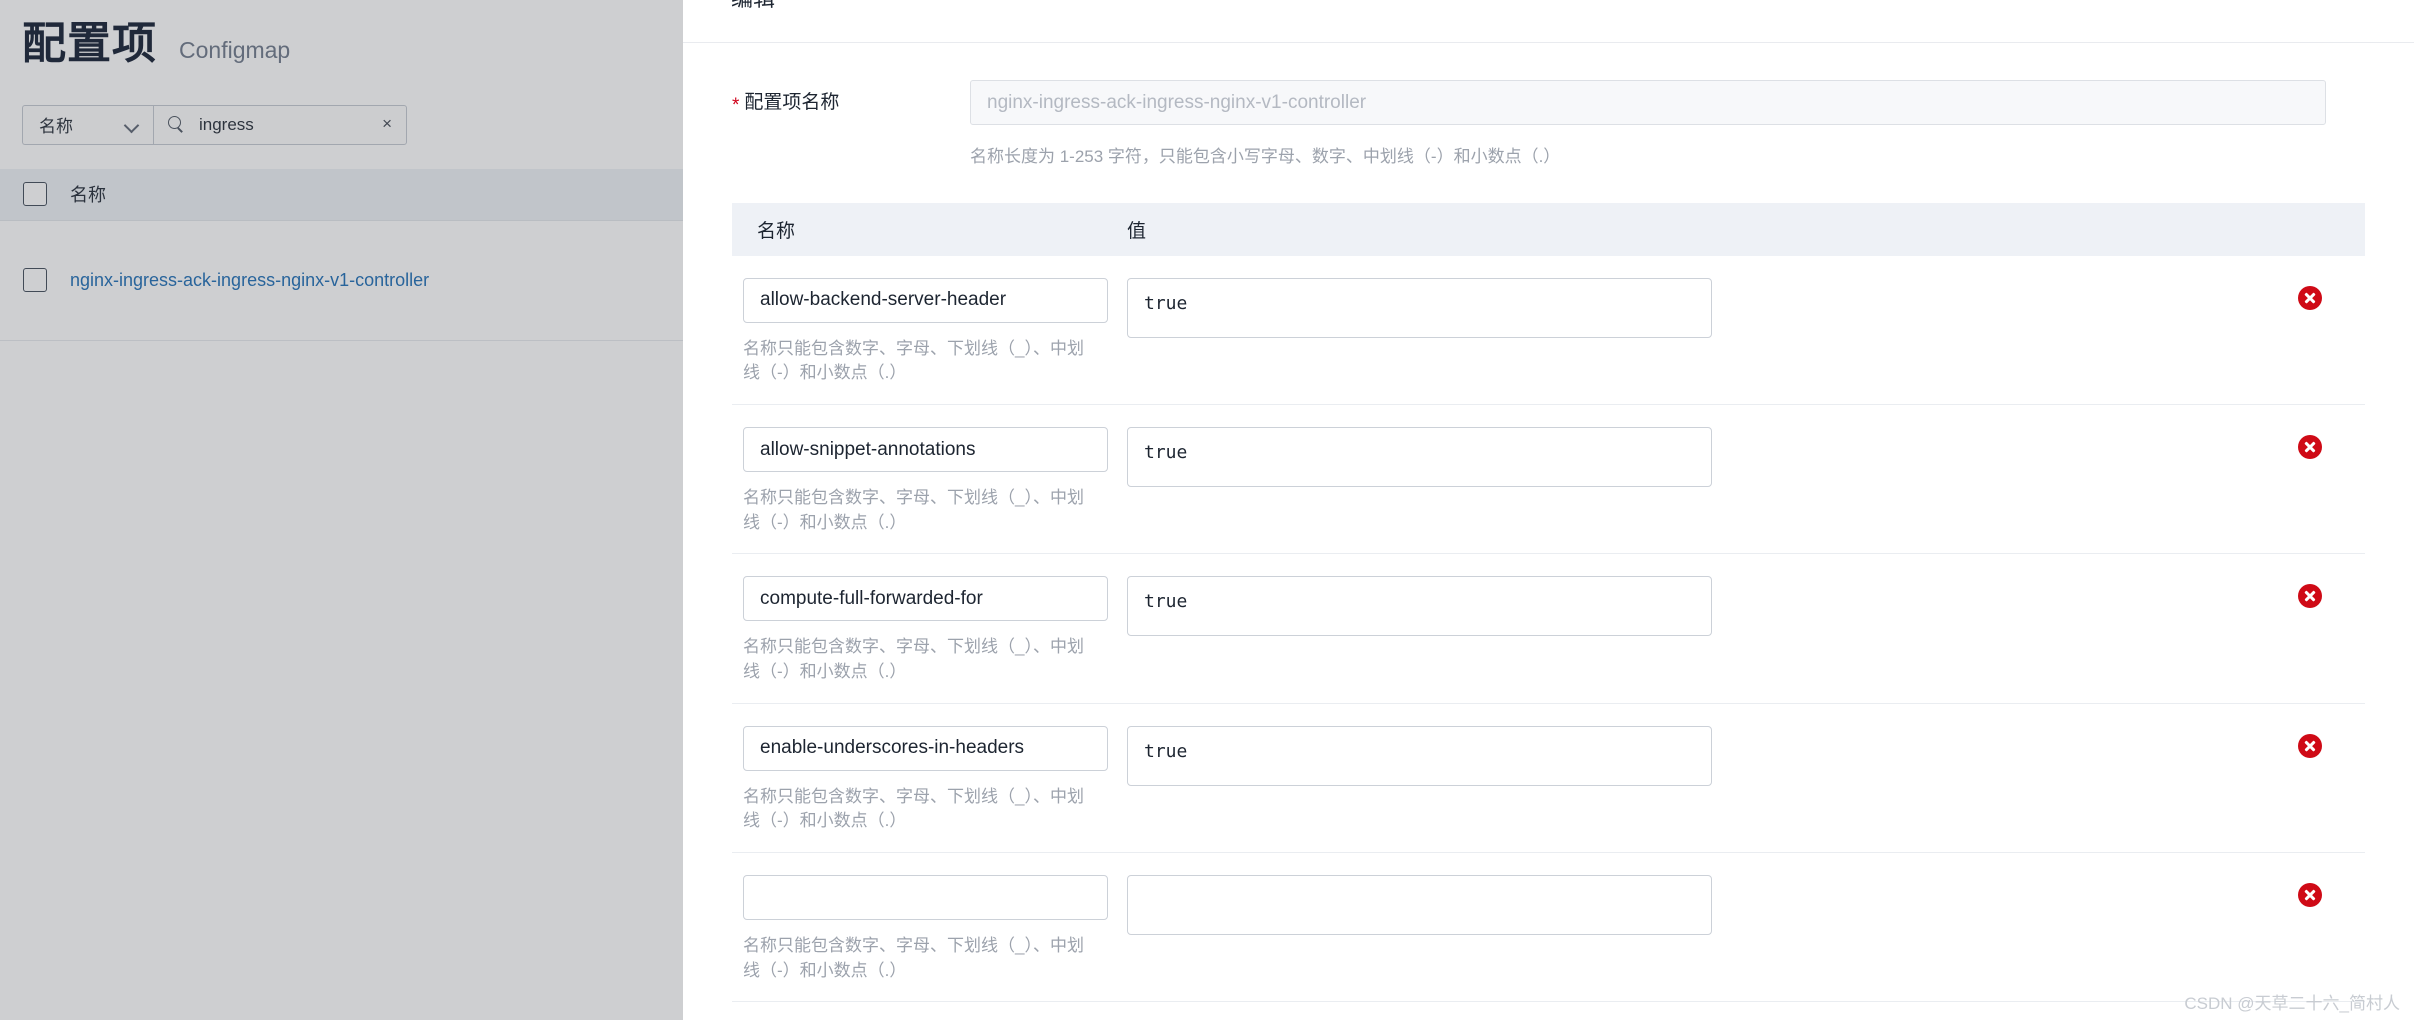  I want to click on filter-field-select: 名称, so click(87, 124).